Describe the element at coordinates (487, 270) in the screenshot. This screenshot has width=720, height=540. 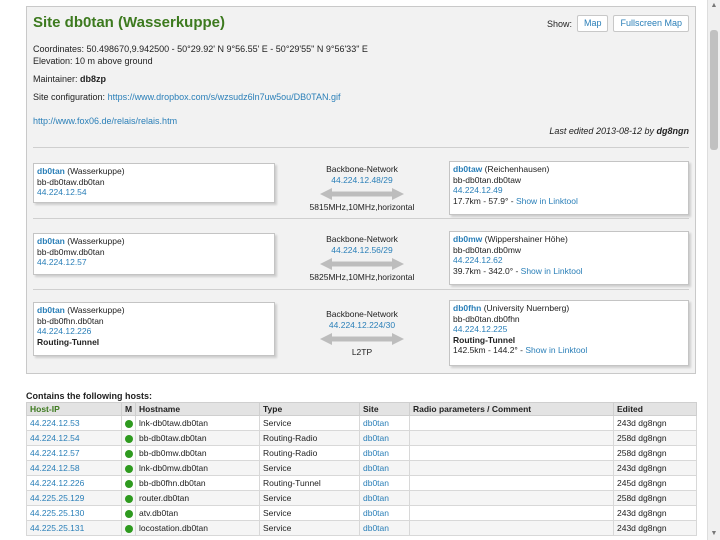
I see `distance: 39.7km - 342.0° -` at that location.